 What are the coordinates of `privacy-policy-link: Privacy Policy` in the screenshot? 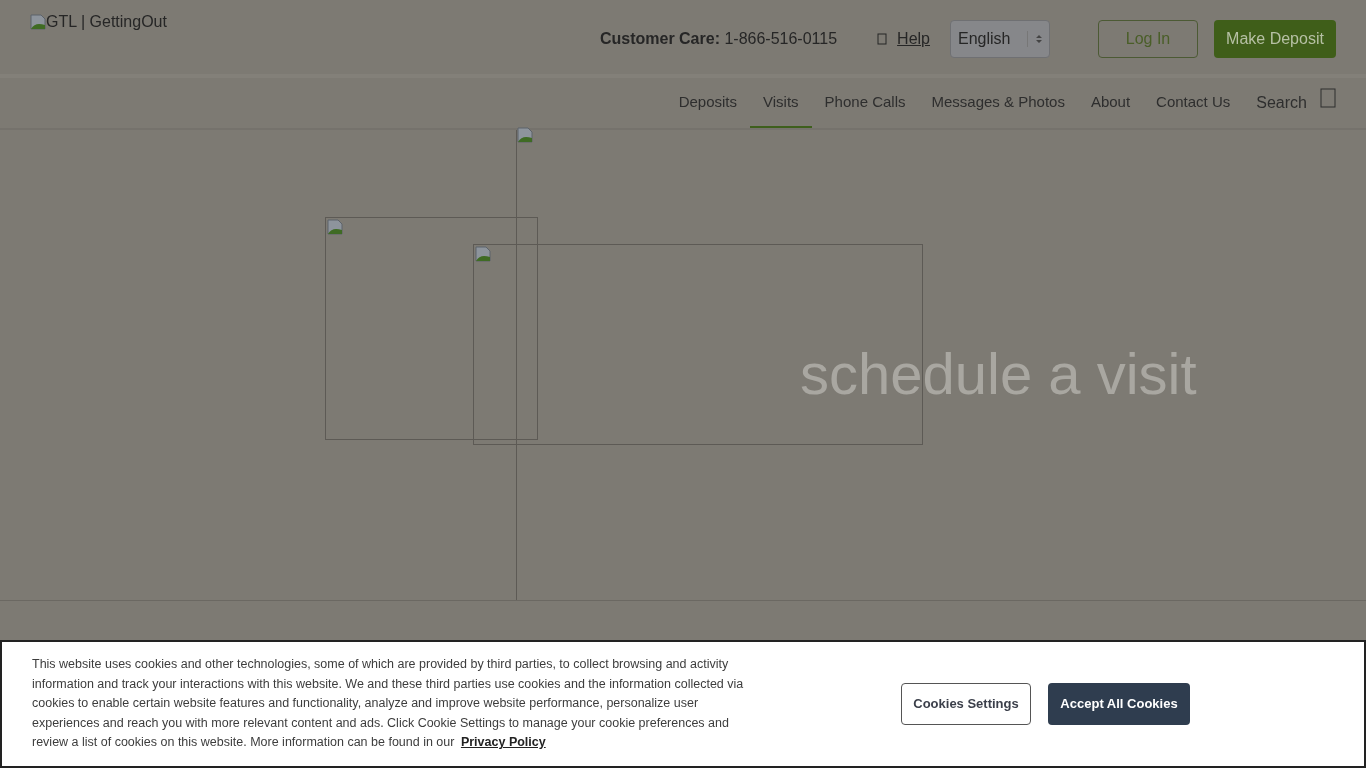 It's located at (503, 742).